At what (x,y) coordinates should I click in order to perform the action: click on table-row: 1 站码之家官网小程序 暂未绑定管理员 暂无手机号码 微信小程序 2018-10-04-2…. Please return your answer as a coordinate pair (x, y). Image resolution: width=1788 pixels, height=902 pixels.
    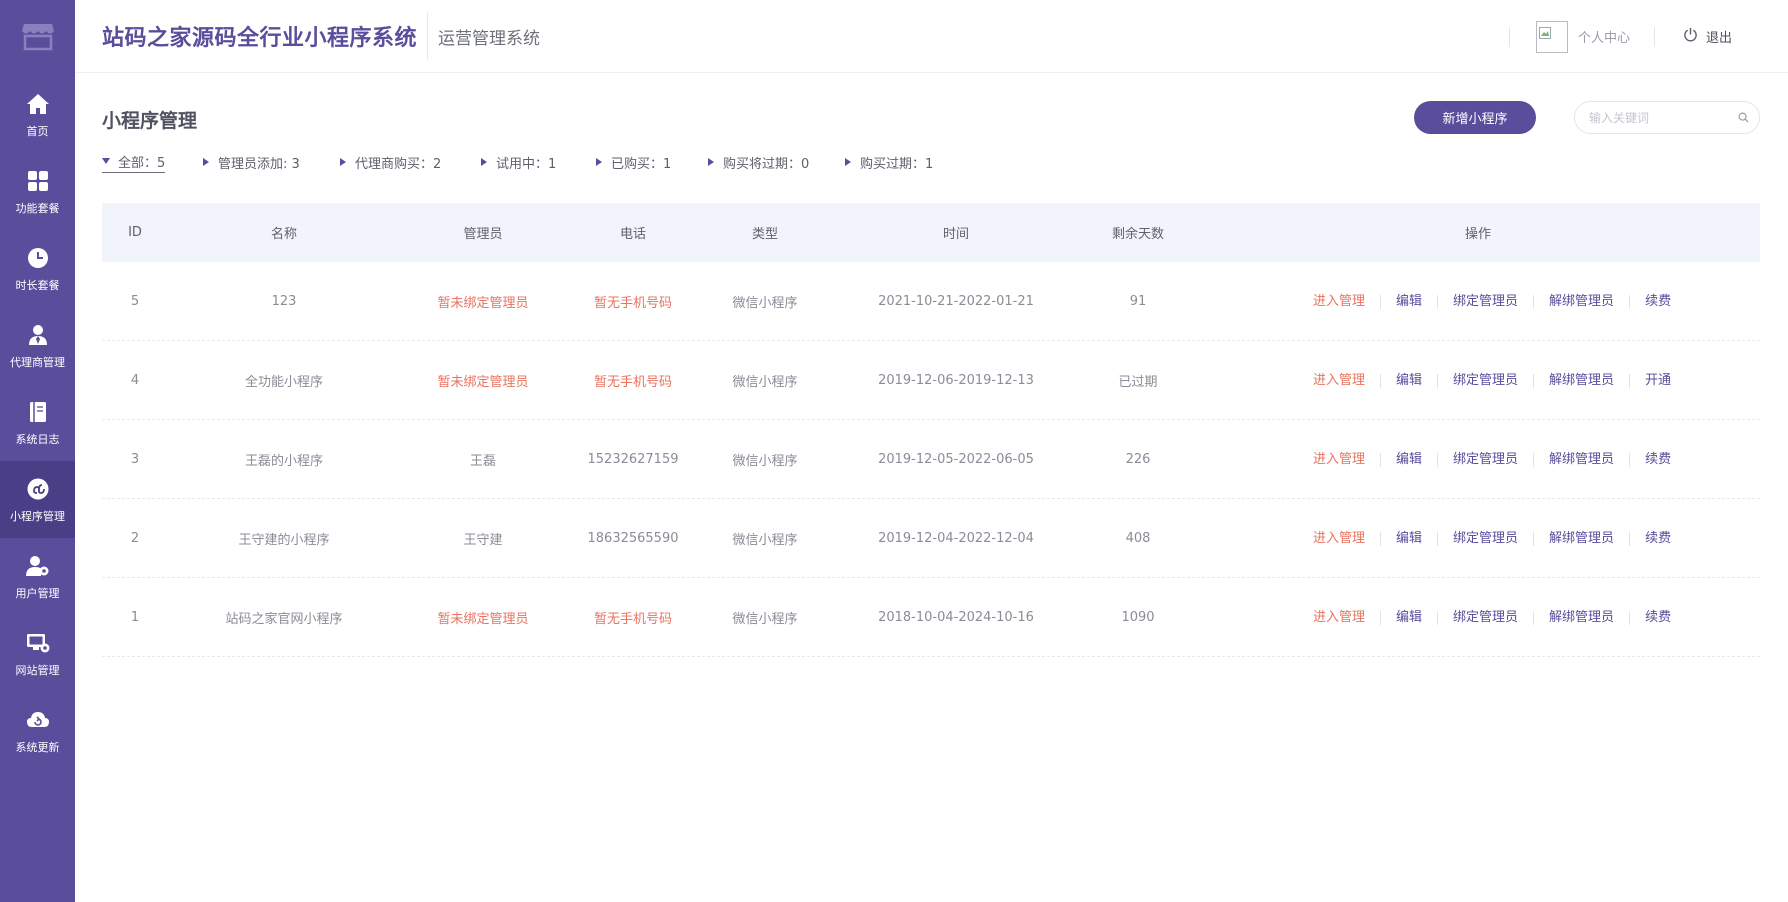
    Looking at the image, I should click on (931, 617).